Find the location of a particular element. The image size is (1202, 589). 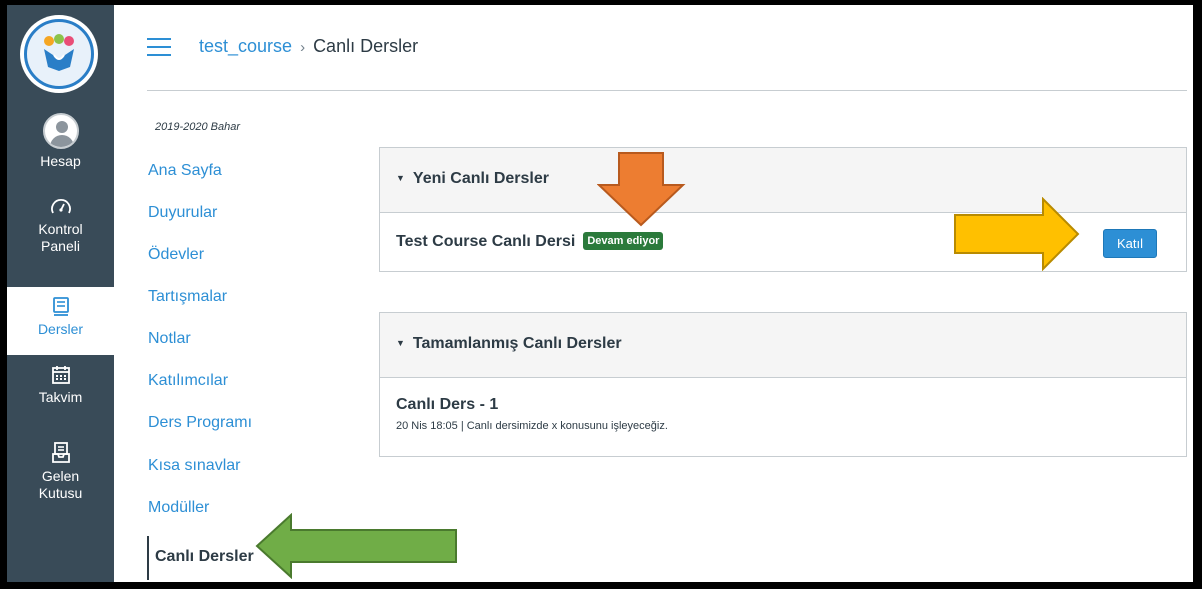

global-nav-courses-label: Dersler is located at coordinates (60, 329).